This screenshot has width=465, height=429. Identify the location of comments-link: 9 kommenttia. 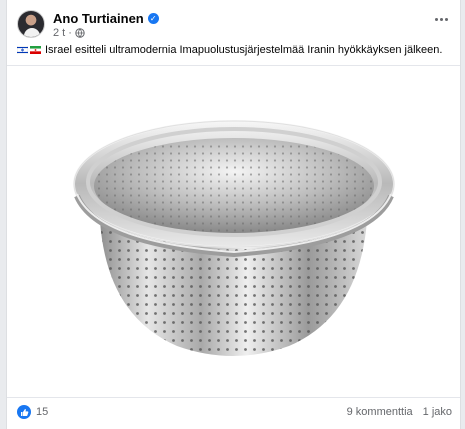
(380, 412).